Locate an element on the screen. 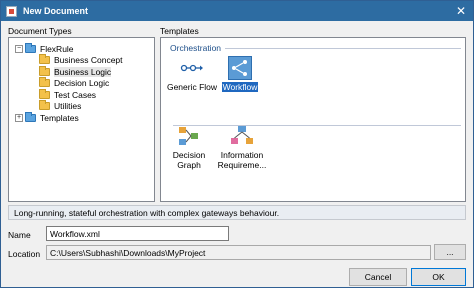 This screenshot has width=474, height=288. tree-node-label: Utilities is located at coordinates (68, 106).